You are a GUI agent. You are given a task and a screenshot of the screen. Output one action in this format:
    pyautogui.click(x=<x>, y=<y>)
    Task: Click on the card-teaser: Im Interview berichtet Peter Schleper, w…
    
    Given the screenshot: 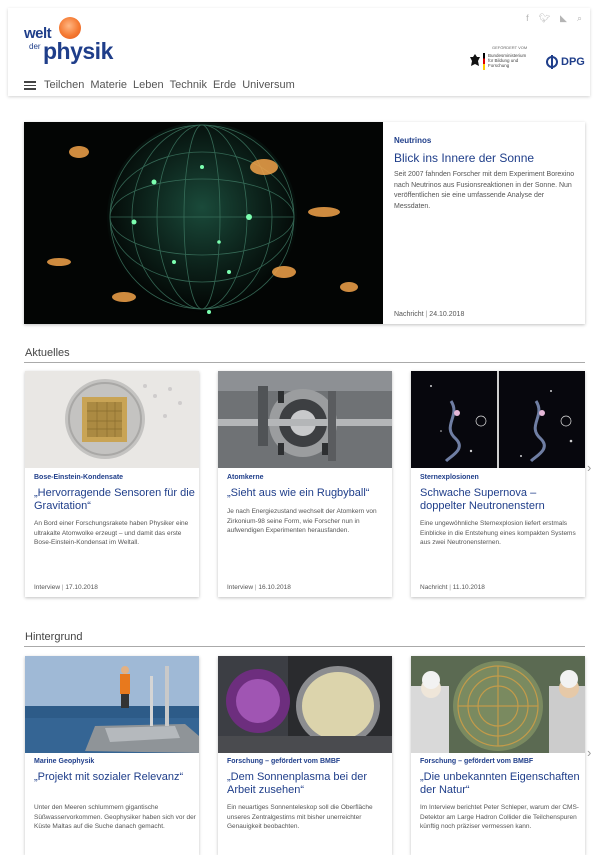 What is the action you would take?
    pyautogui.click(x=499, y=817)
    